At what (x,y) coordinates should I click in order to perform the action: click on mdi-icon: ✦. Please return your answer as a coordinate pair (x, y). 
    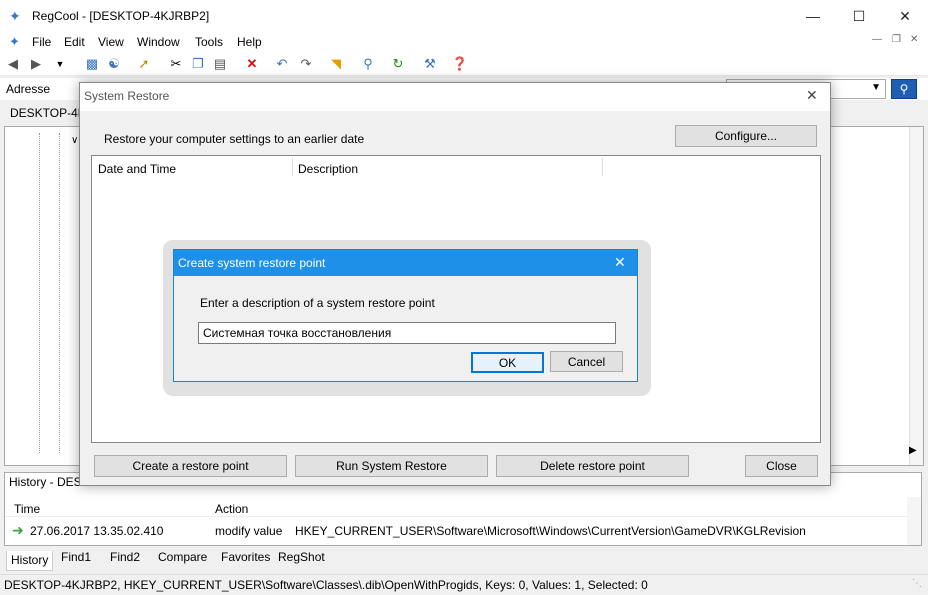
    Looking at the image, I should click on (14, 41).